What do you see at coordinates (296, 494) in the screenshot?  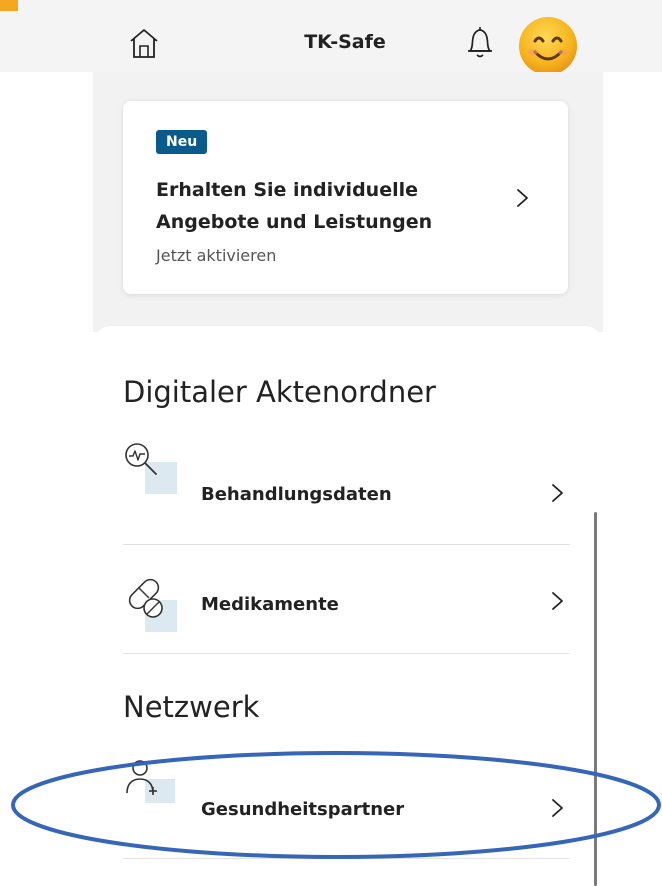 I see `treatment-data-label: Behandlungsdaten` at bounding box center [296, 494].